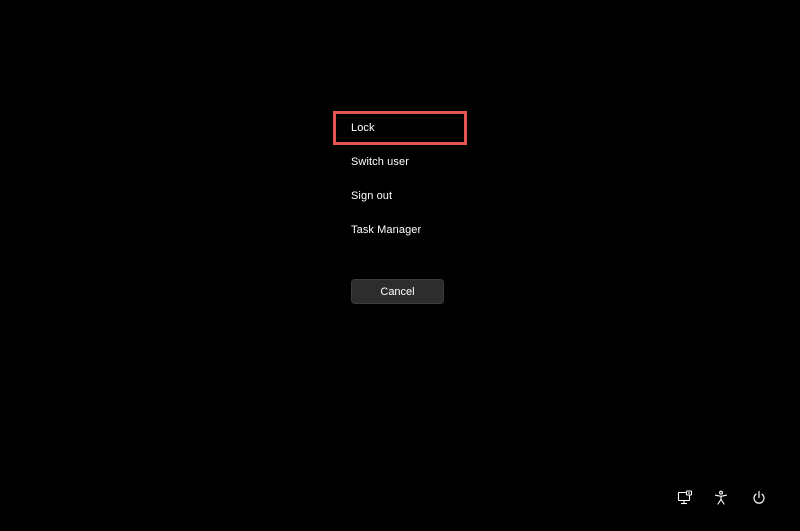 The width and height of the screenshot is (800, 531). I want to click on task-manager-option: Task Manager, so click(400, 230).